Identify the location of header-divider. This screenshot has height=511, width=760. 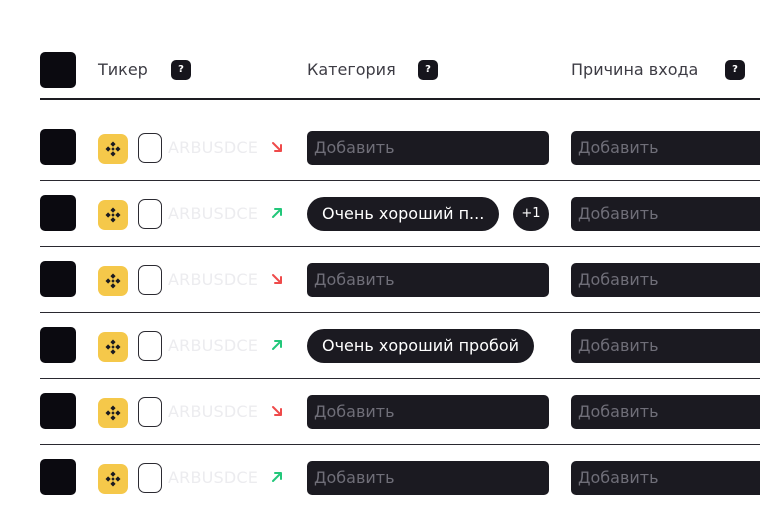
(400, 99).